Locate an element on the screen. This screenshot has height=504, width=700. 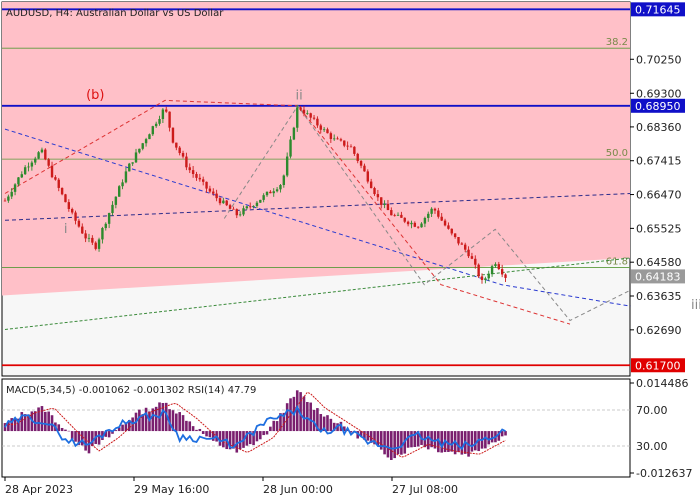
y-tick-label: 0.68360 is located at coordinates (659, 127).